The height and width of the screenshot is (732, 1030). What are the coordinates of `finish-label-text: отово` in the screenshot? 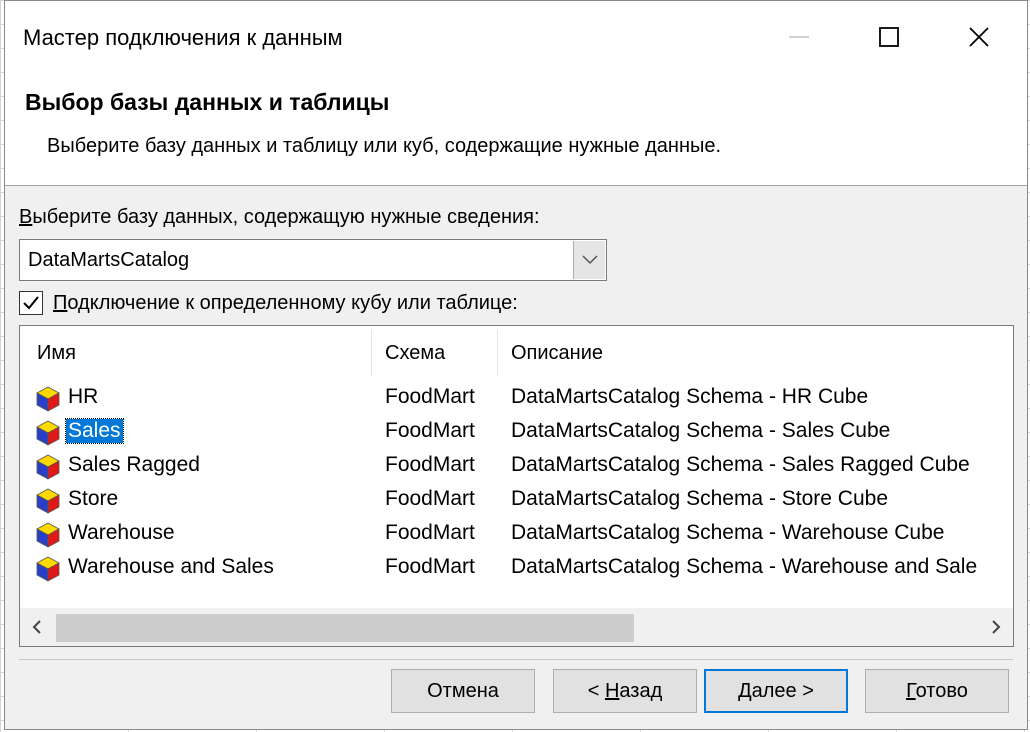 It's located at (941, 690).